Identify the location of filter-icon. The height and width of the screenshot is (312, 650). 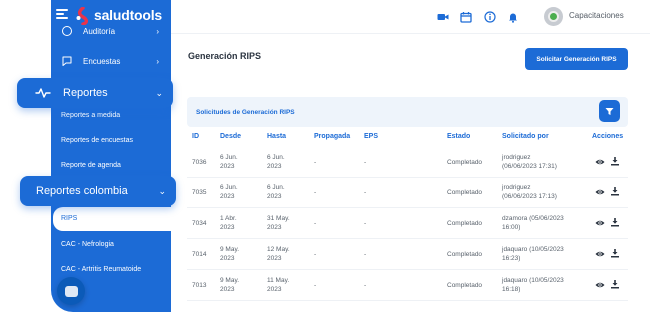
(609, 111).